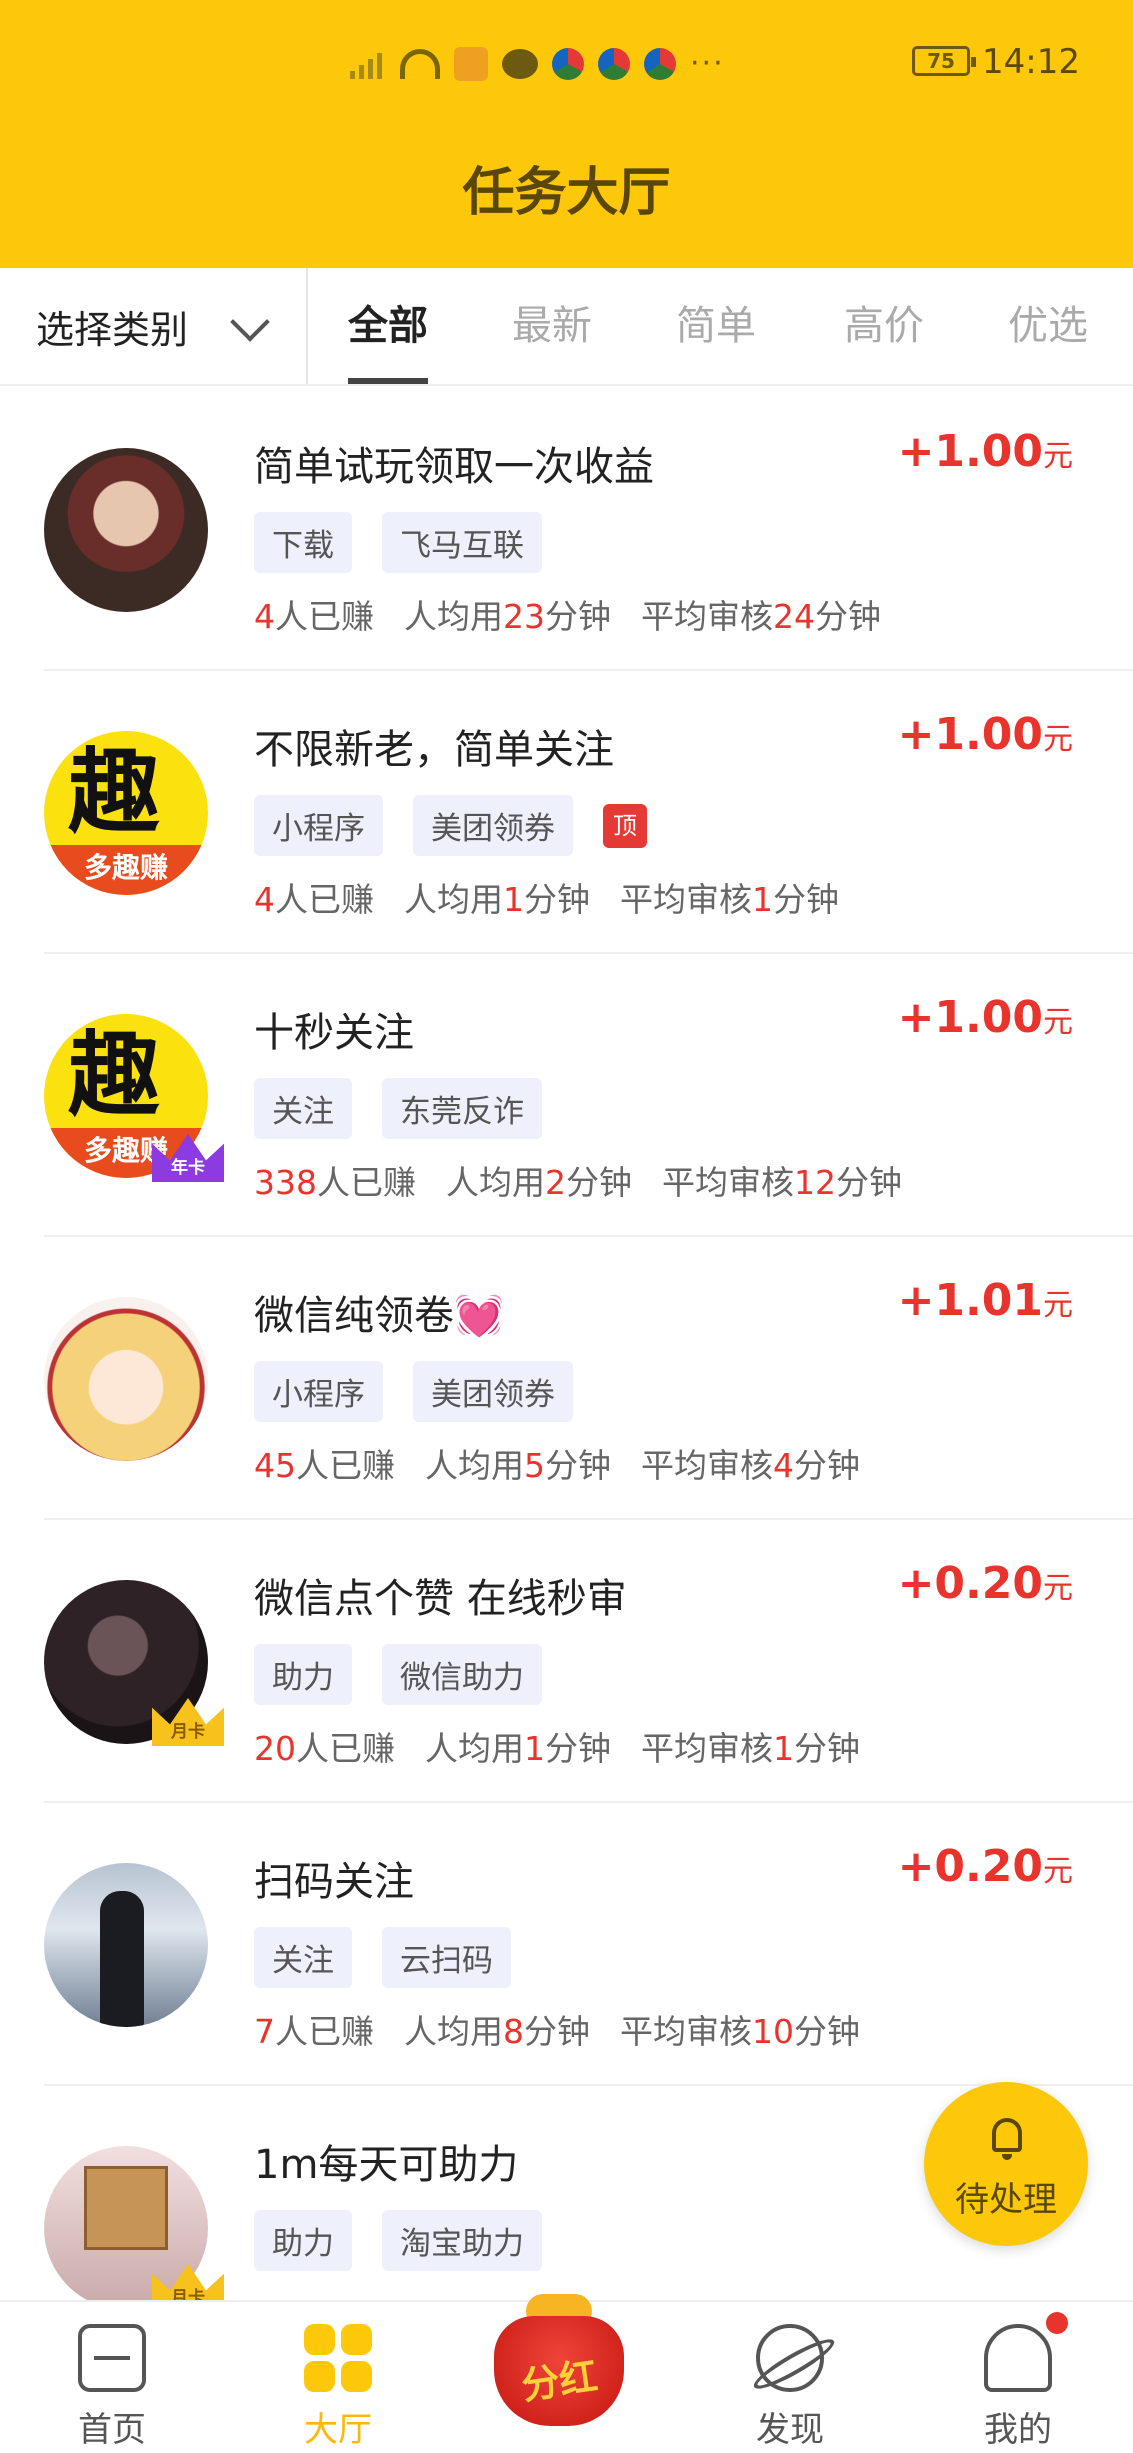 This screenshot has height=2453, width=1133. Describe the element at coordinates (1006, 2200) in the screenshot. I see `pending-label: 待处理` at that location.